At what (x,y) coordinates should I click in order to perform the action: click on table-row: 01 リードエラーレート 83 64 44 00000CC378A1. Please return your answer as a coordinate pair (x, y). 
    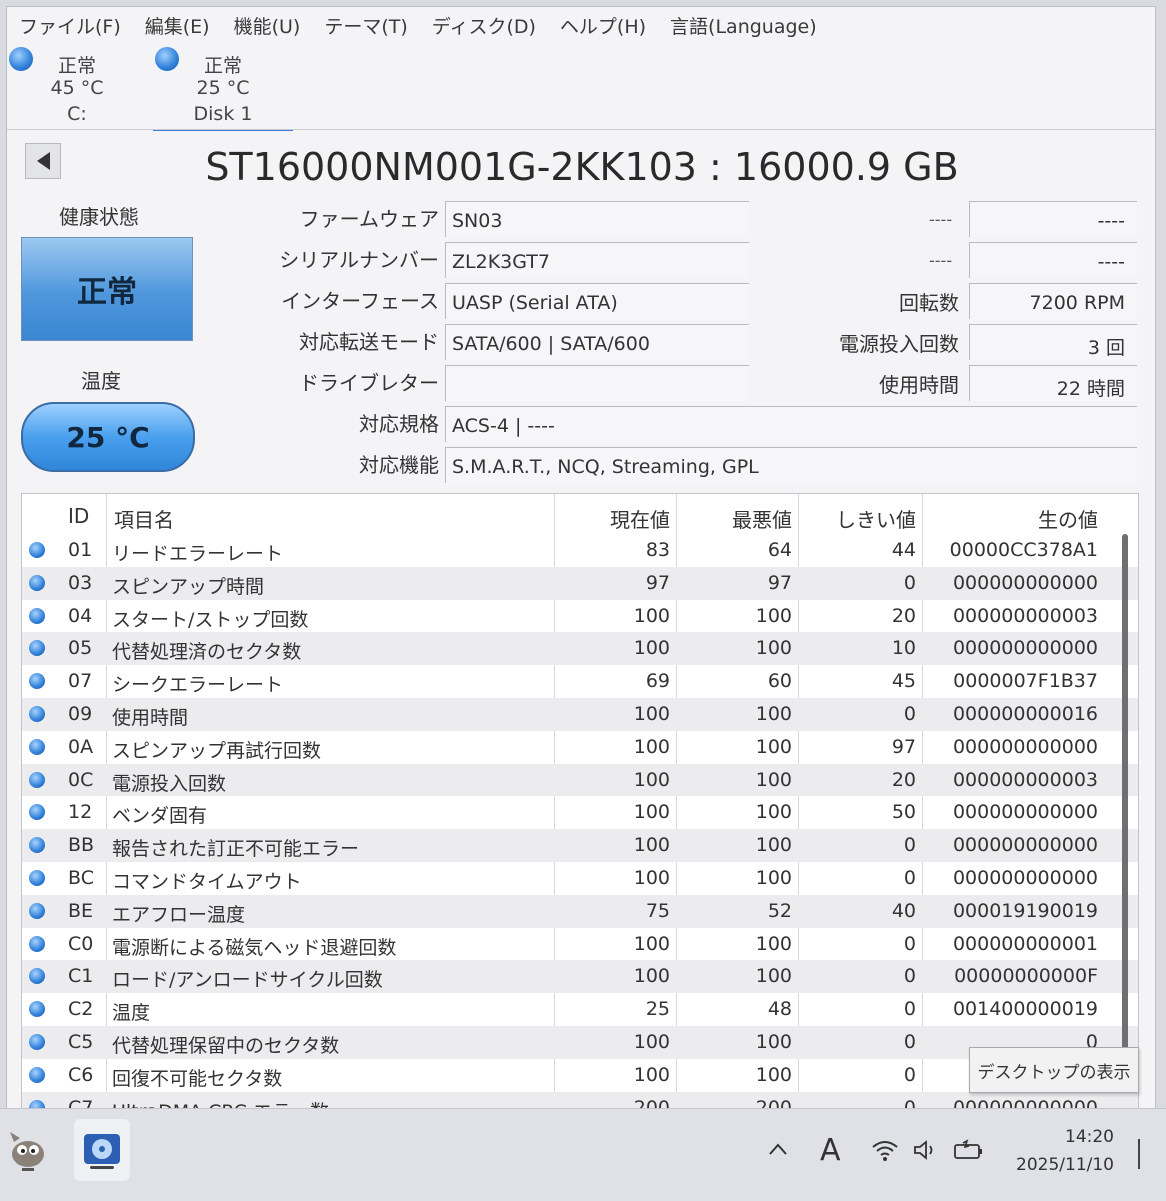
    Looking at the image, I should click on (580, 550).